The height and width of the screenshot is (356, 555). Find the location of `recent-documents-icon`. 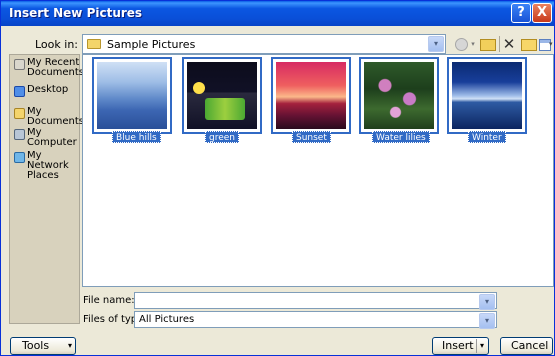

recent-documents-icon is located at coordinates (19, 64).